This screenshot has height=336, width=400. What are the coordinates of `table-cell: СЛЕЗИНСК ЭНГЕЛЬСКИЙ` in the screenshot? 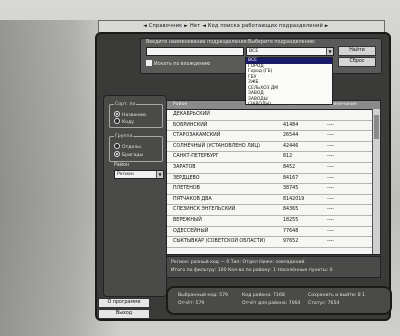 It's located at (204, 210).